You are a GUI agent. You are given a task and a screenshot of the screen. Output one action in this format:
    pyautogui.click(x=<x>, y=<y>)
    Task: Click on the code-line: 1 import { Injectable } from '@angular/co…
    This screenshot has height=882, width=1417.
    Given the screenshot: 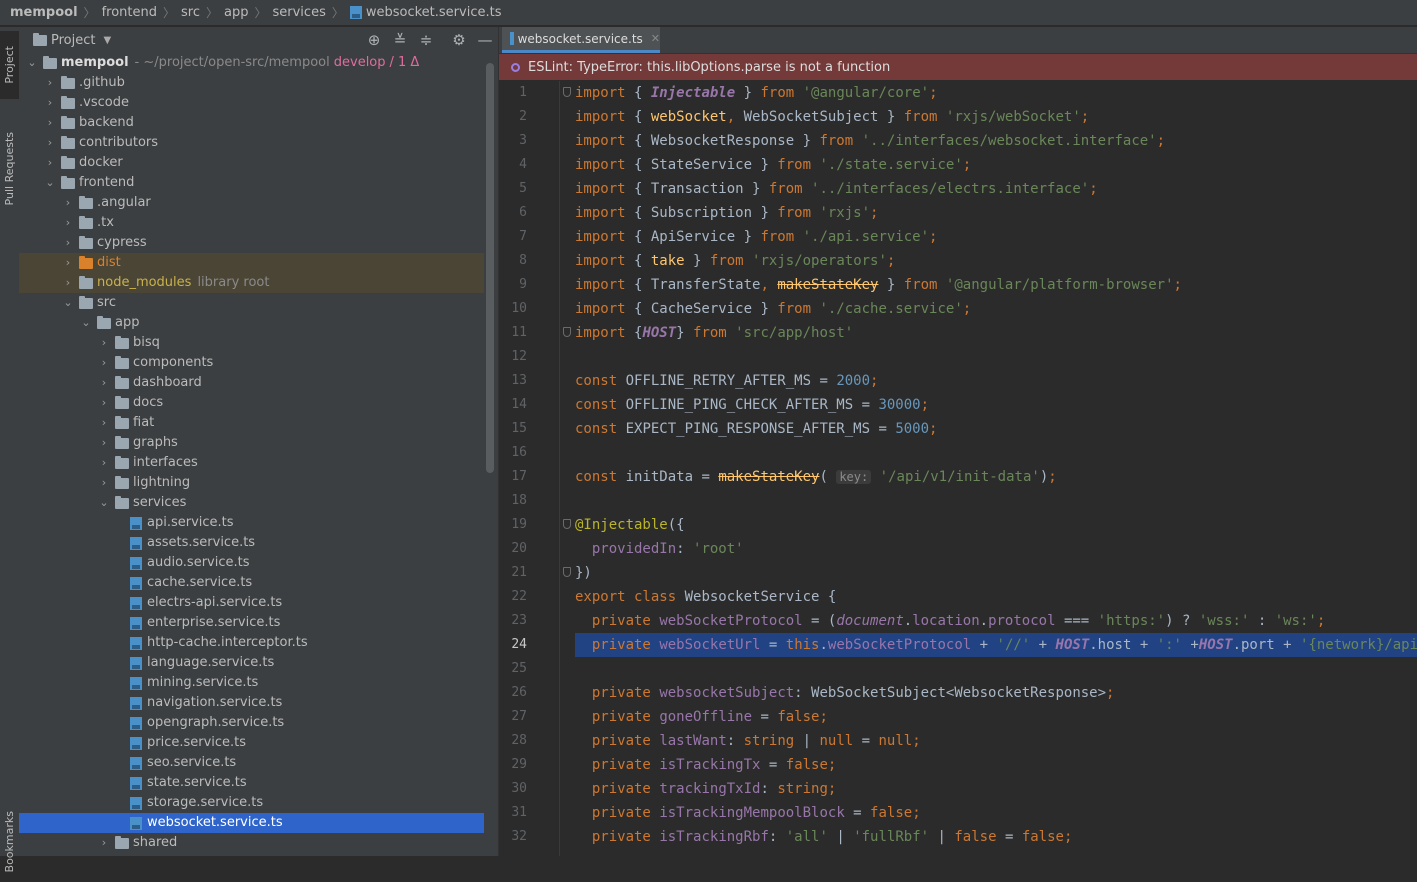 What is the action you would take?
    pyautogui.click(x=958, y=93)
    